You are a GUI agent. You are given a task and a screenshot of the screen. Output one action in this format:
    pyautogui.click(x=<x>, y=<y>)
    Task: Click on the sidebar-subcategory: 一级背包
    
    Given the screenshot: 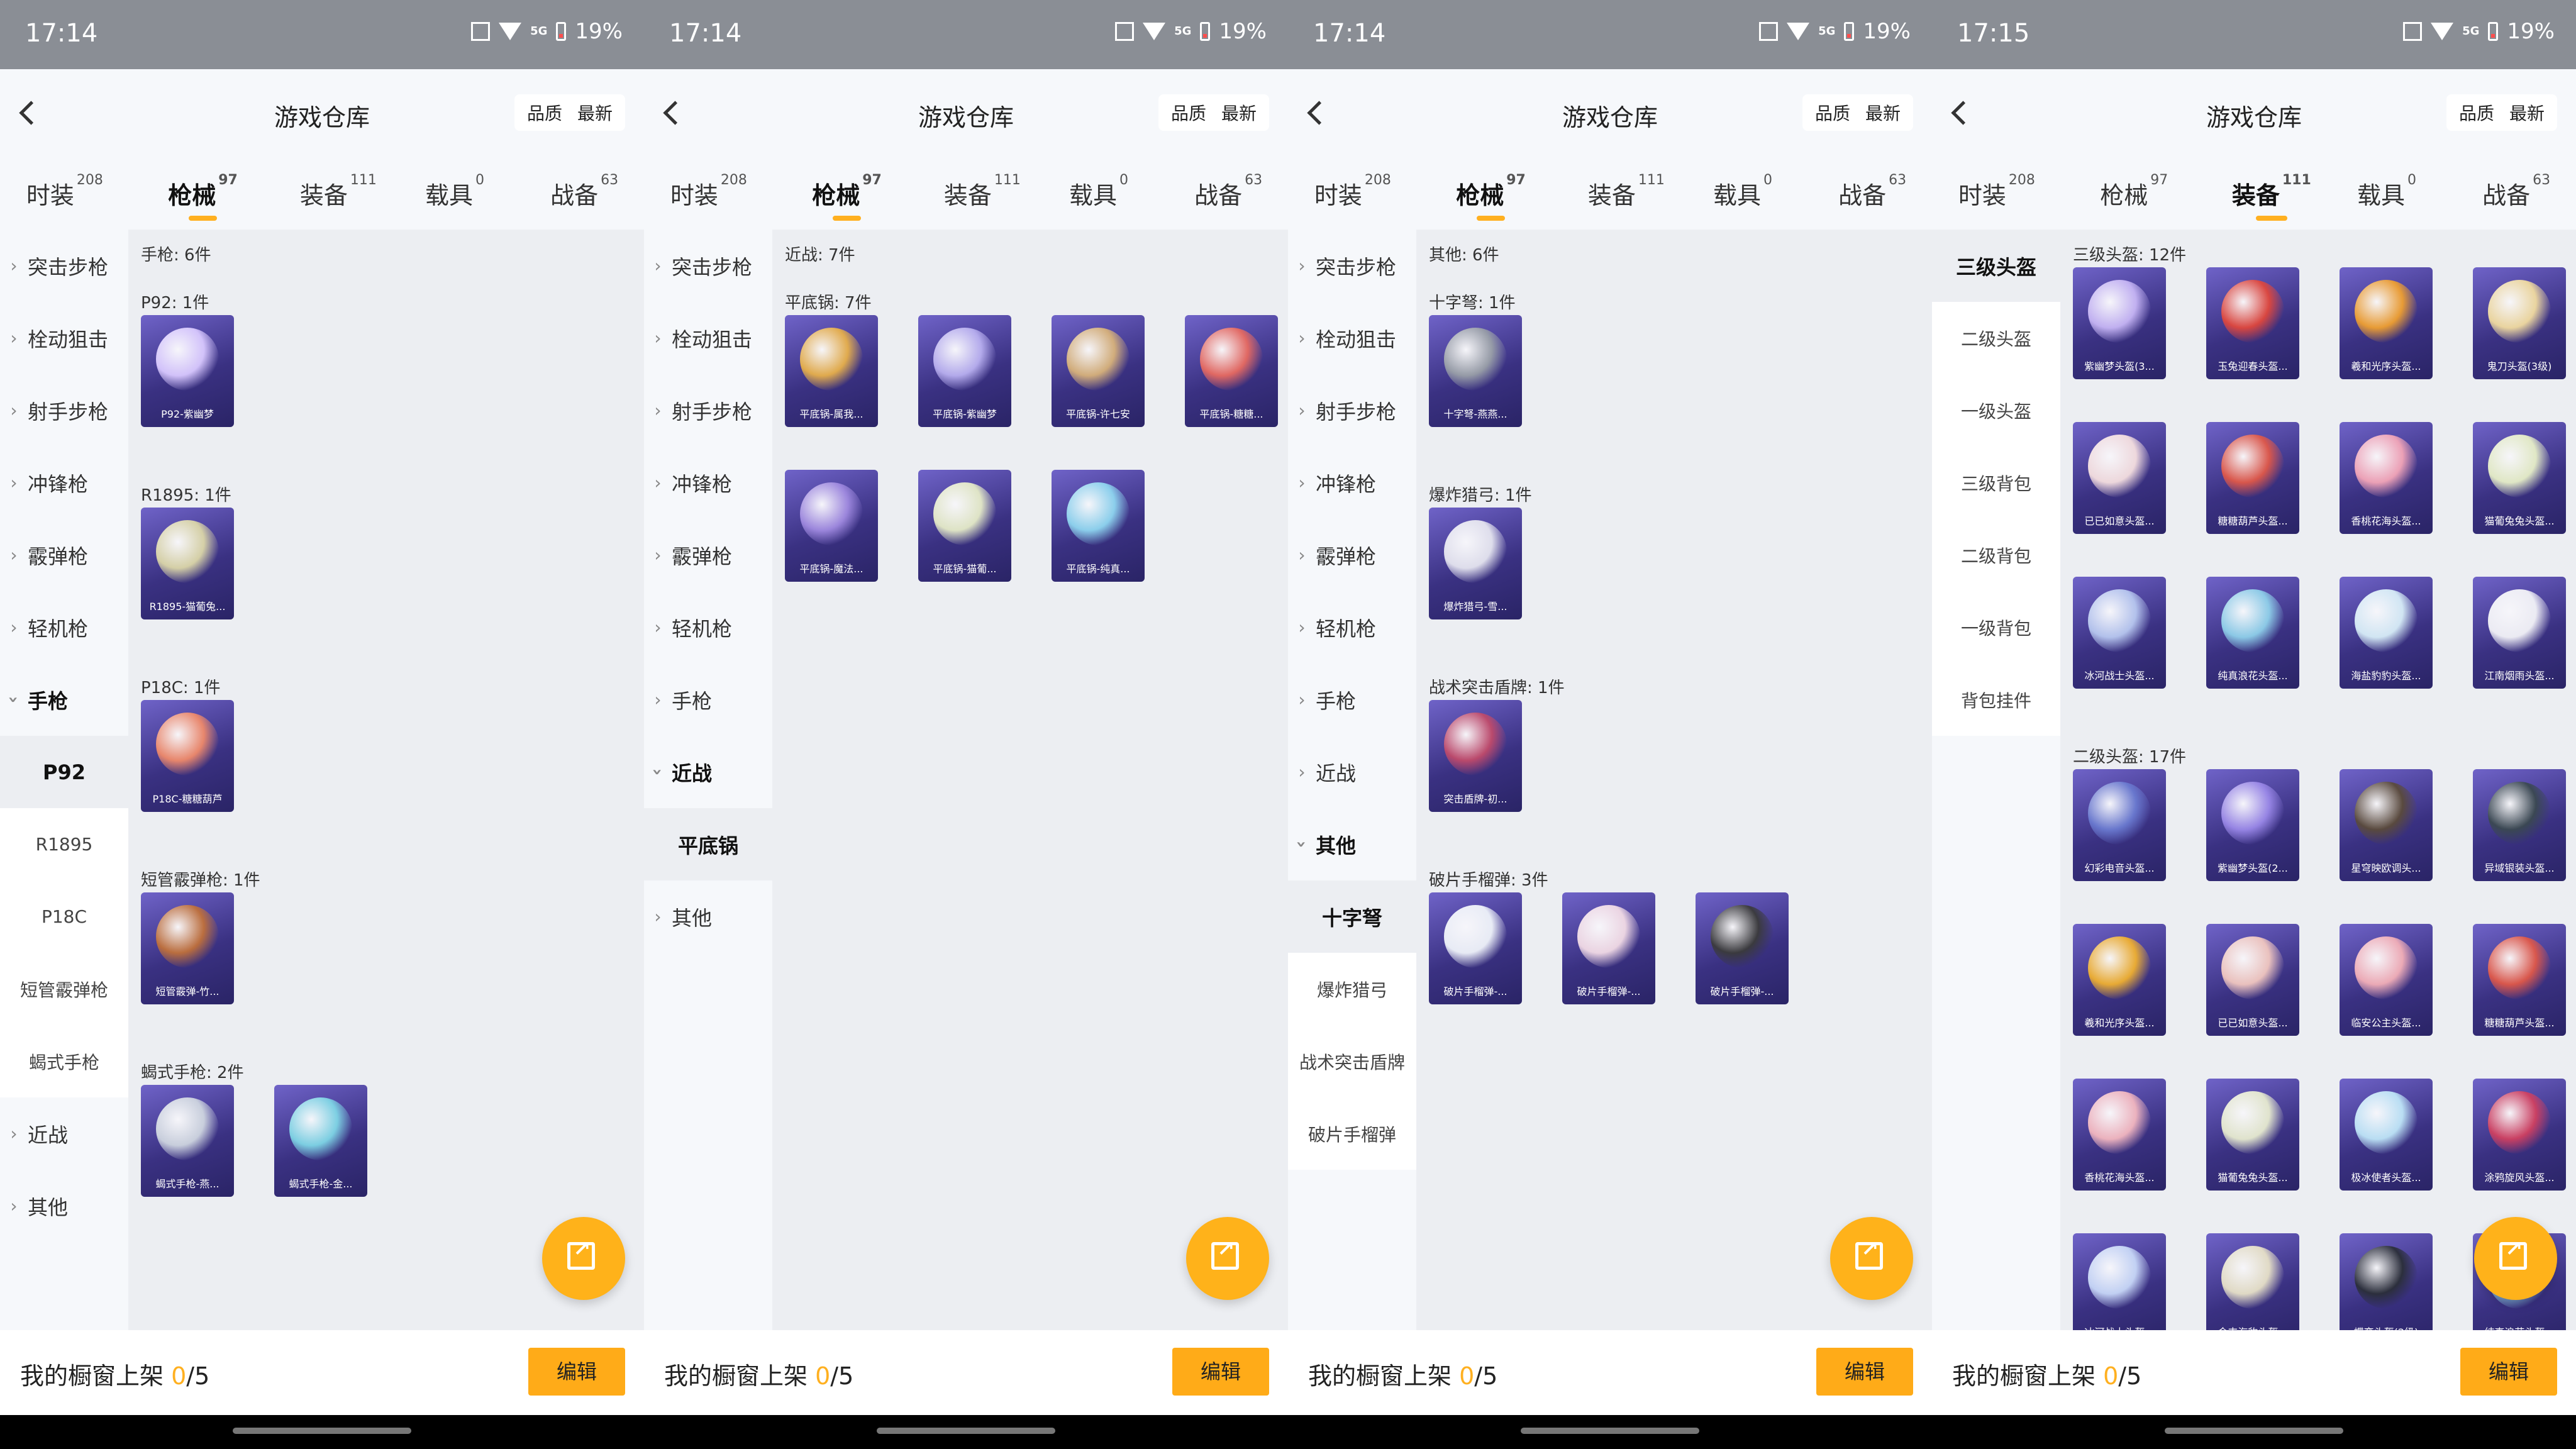 What is the action you would take?
    pyautogui.click(x=1996, y=627)
    